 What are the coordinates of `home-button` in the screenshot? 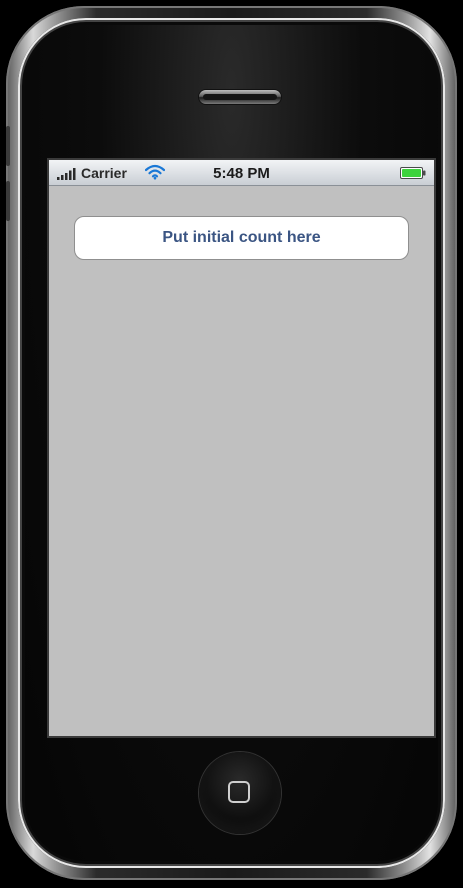 It's located at (240, 793).